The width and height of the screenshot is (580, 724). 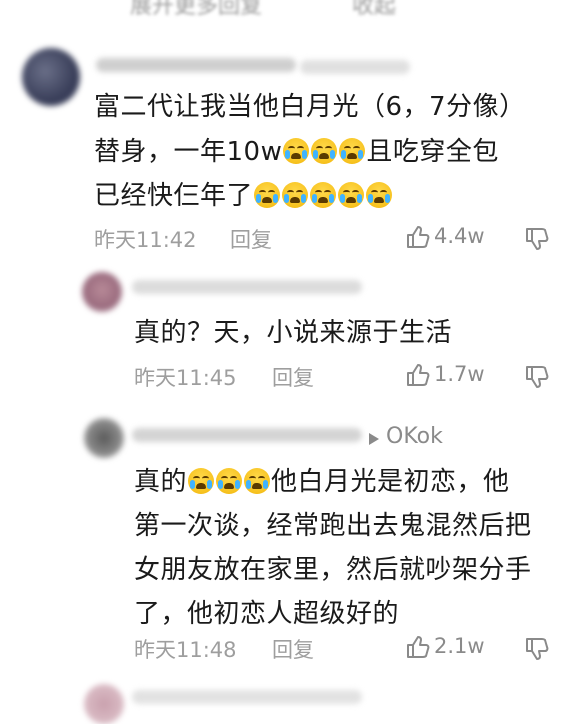 I want to click on triangle-right-icon, so click(x=374, y=439).